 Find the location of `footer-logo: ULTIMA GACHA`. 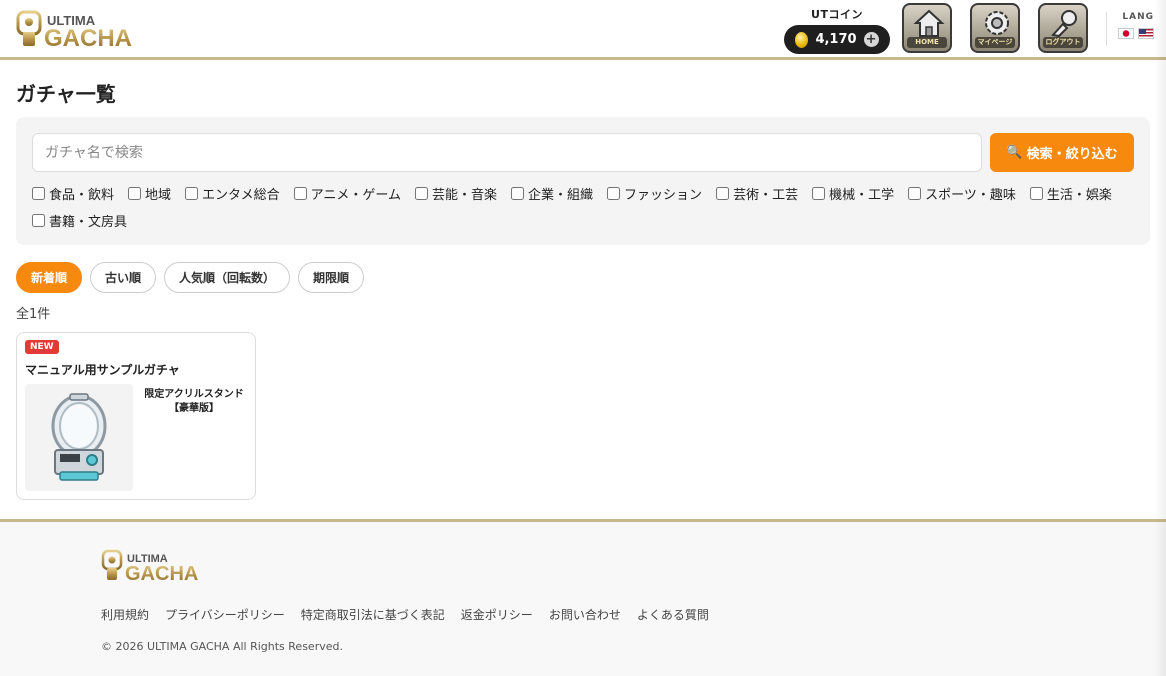

footer-logo: ULTIMA GACHA is located at coordinates (157, 566).